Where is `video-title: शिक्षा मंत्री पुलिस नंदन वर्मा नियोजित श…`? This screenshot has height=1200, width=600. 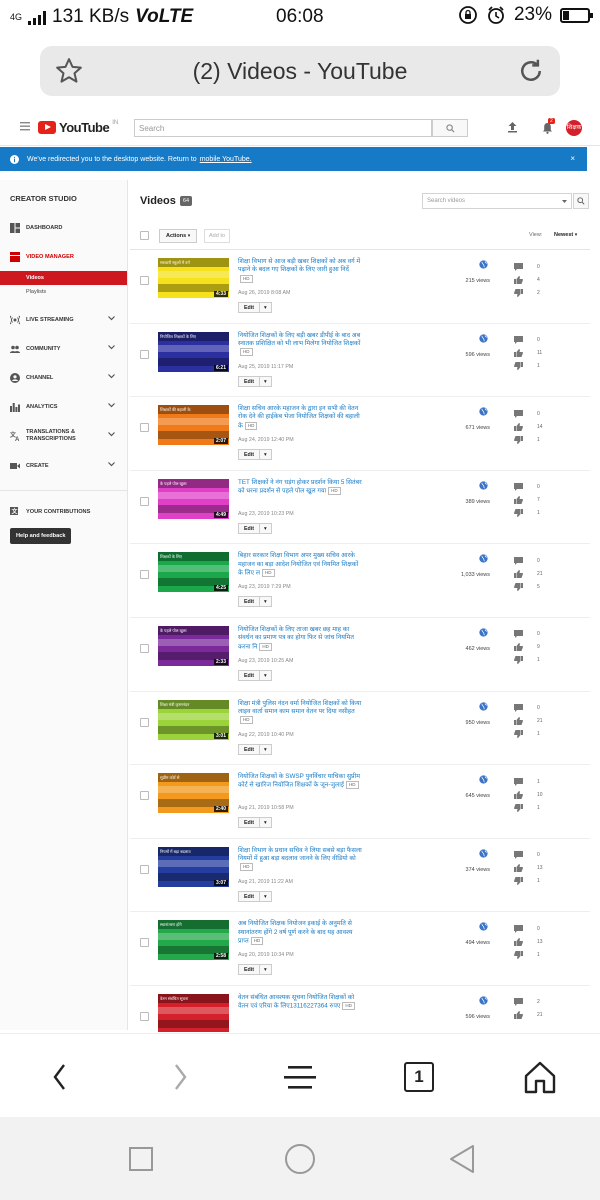
video-title: शिक्षा मंत्री पुलिस नंदन वर्मा नियोजित श… is located at coordinates (300, 707).